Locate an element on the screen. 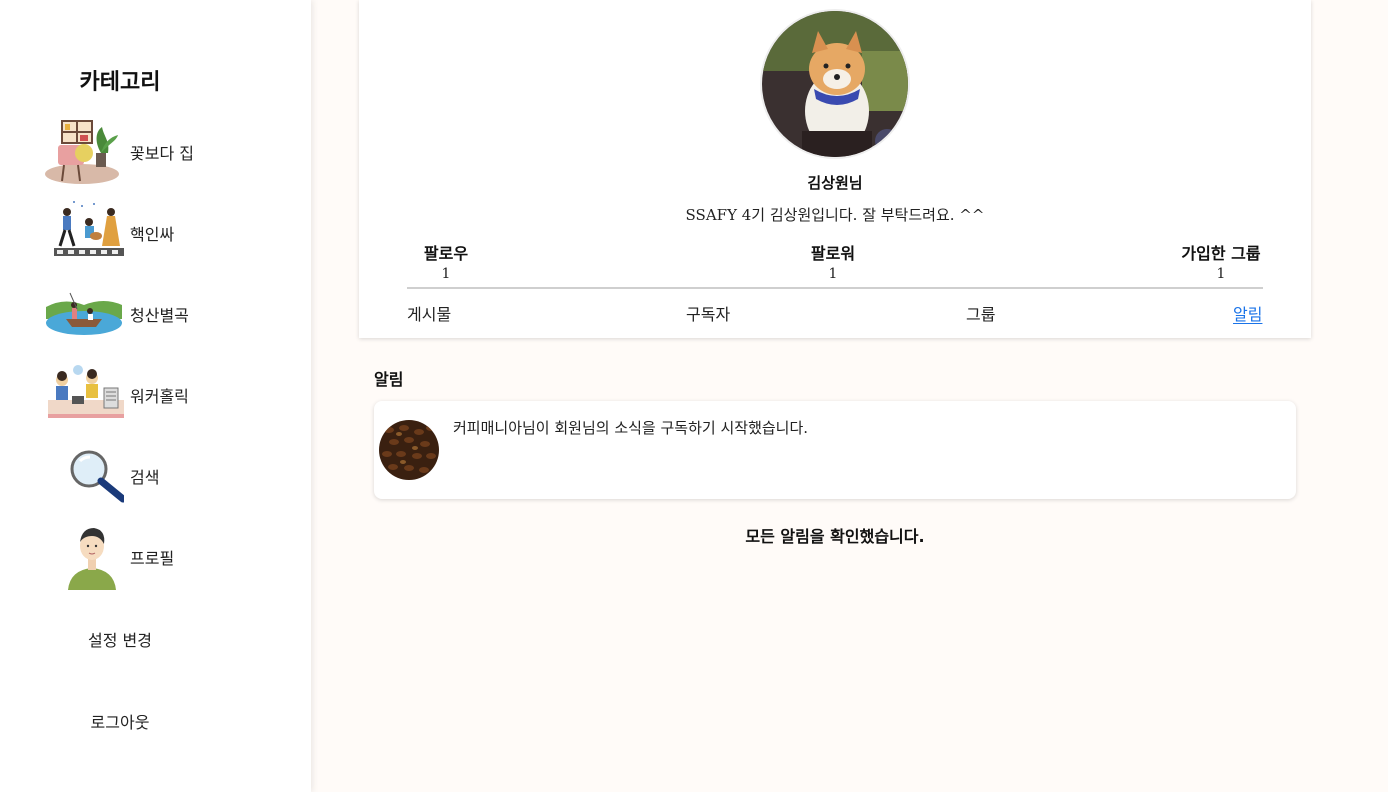  profile-bio: SSAFY 4기 김상원입니다. 잘 부탁드려요. ^^ is located at coordinates (835, 215).